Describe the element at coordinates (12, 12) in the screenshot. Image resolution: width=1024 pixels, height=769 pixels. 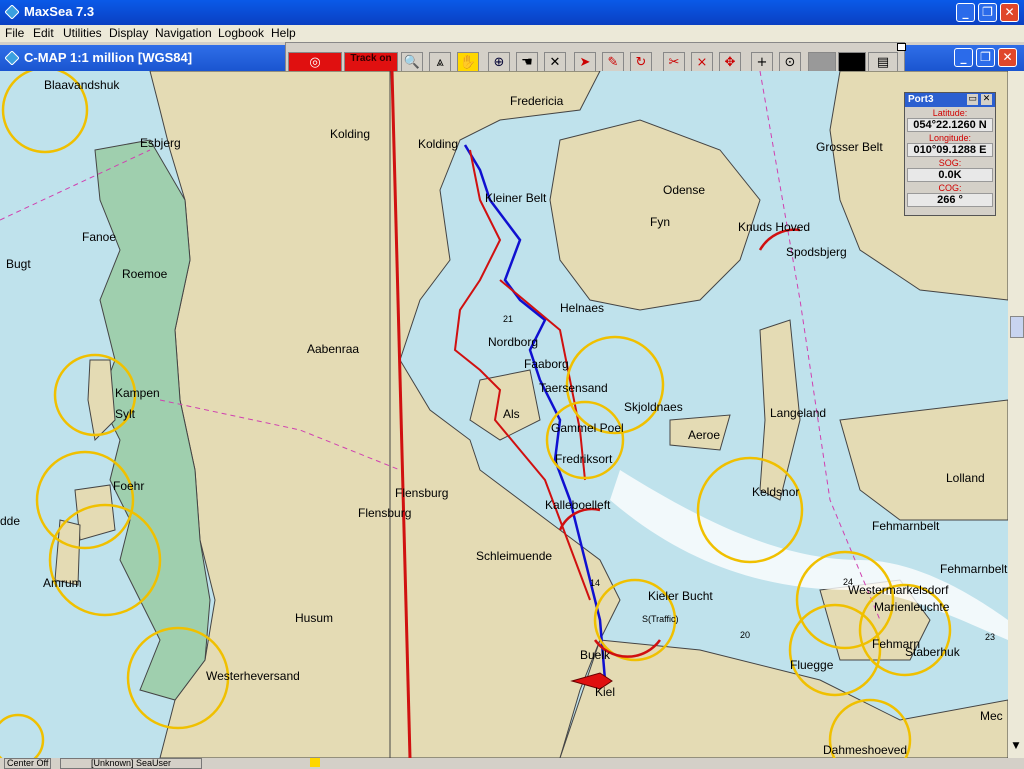
I see `maxsea-logo-icon` at that location.